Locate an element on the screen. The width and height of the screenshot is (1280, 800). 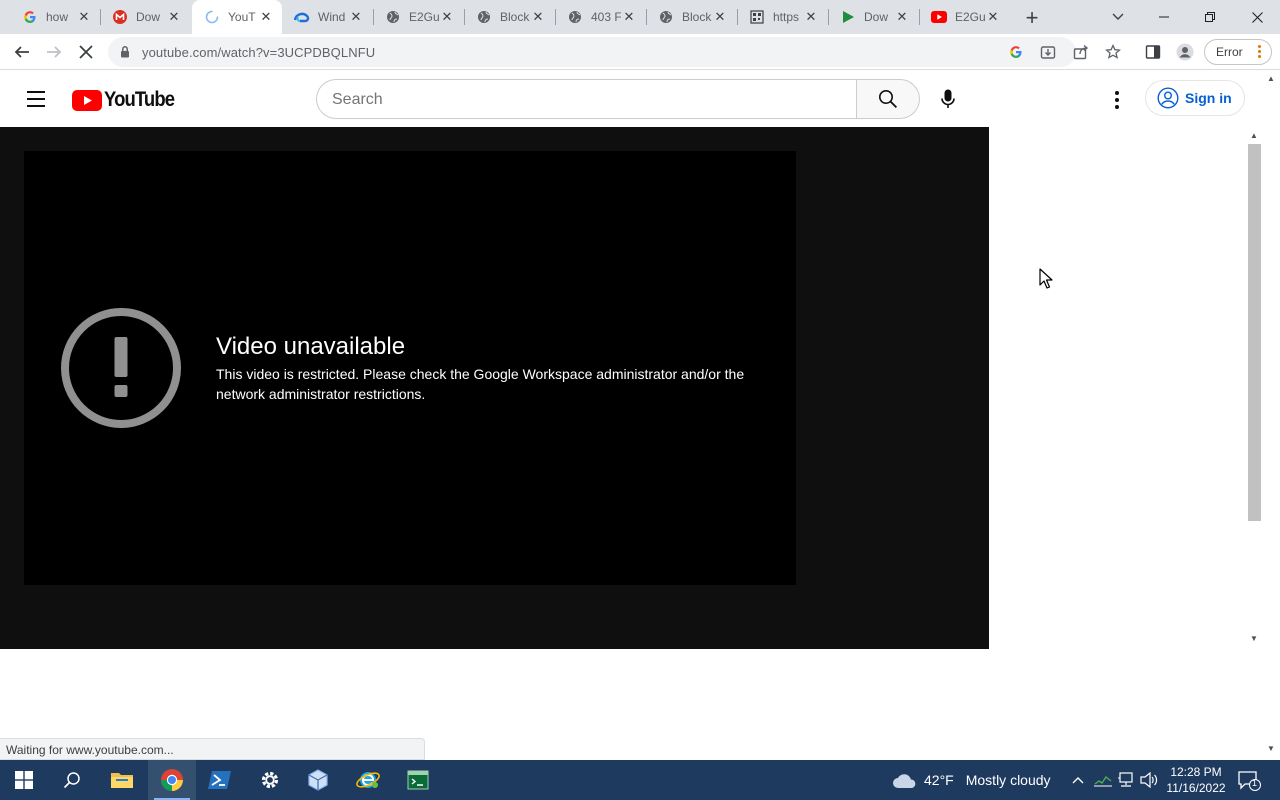
arrow-right-icon is located at coordinates (54, 52).